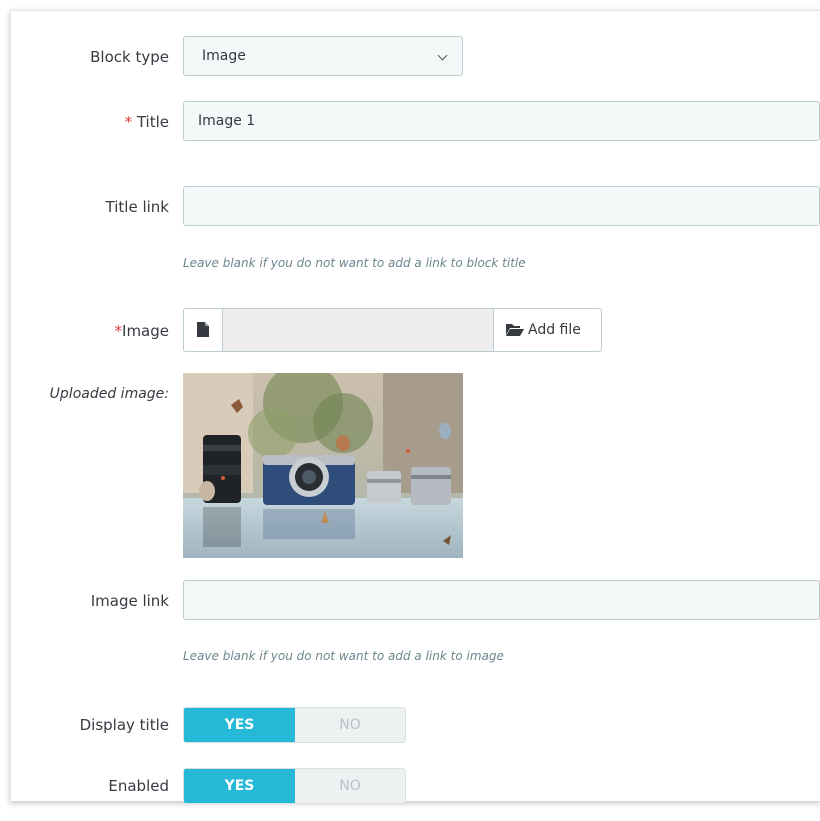 The height and width of the screenshot is (821, 820). Describe the element at coordinates (554, 330) in the screenshot. I see `add-file-label: Add file` at that location.